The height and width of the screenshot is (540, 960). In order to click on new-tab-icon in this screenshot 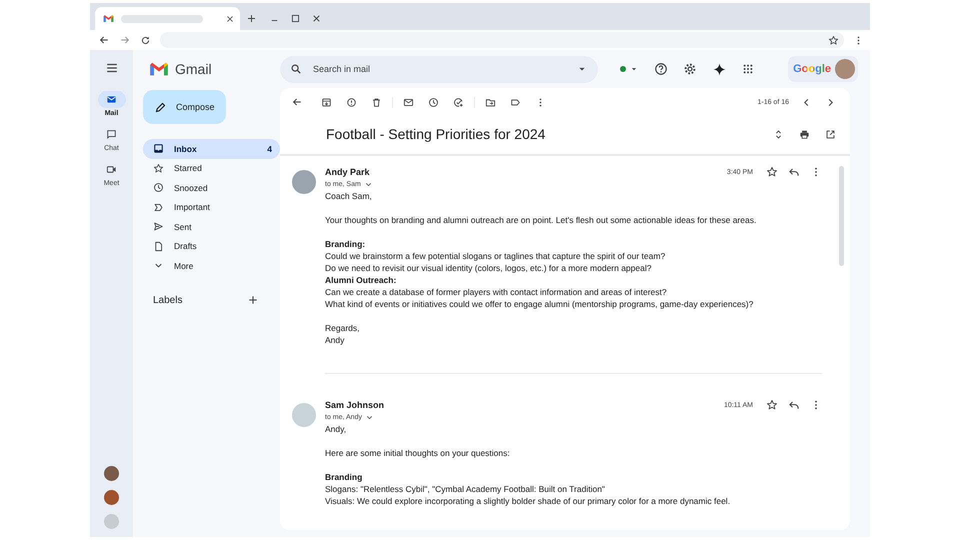, I will do `click(251, 18)`.